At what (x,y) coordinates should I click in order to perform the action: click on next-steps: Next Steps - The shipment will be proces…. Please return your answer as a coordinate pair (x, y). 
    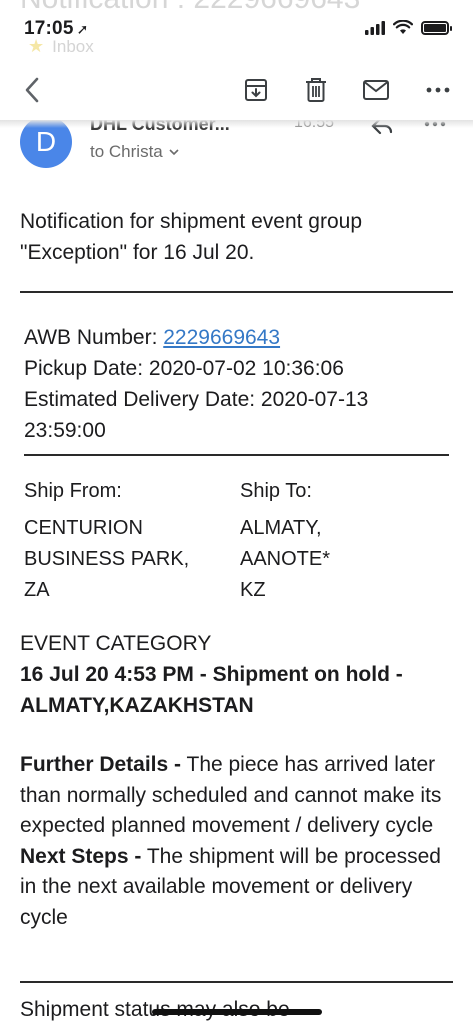
    Looking at the image, I should click on (238, 888).